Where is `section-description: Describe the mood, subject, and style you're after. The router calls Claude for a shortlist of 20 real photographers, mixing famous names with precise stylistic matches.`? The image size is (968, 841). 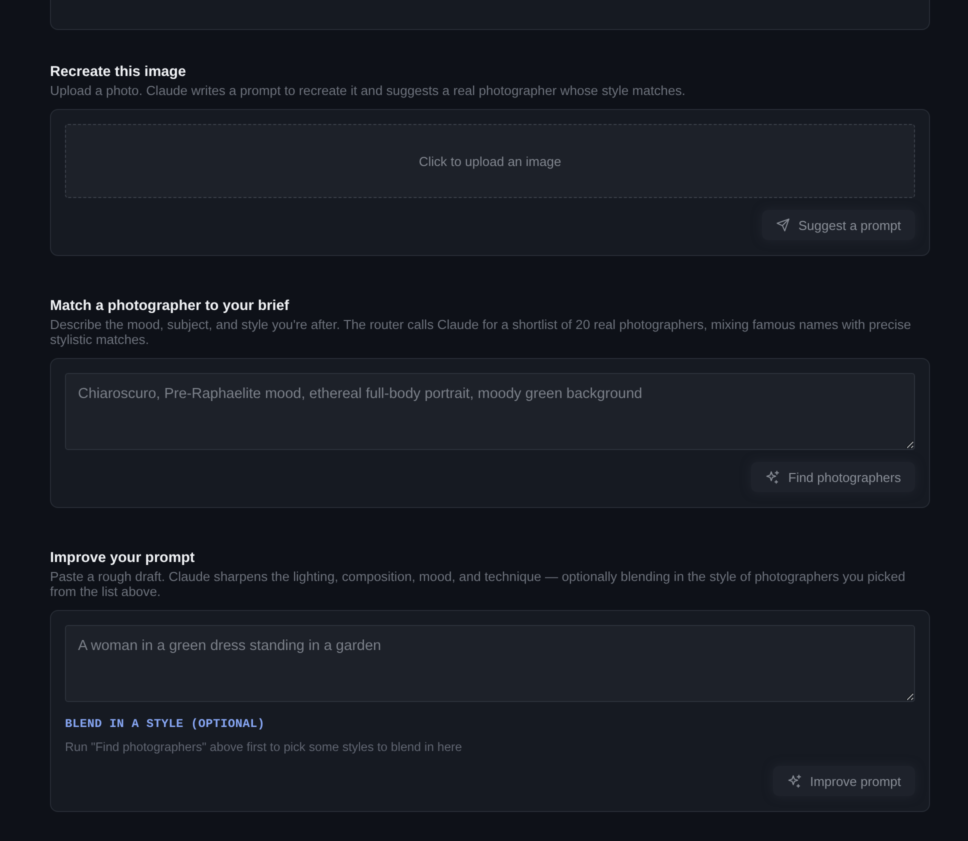 section-description: Describe the mood, subject, and style you're after. The router calls Claude for a shortlist of 20 real photographers, mixing famous names with precise stylistic matches. is located at coordinates (481, 332).